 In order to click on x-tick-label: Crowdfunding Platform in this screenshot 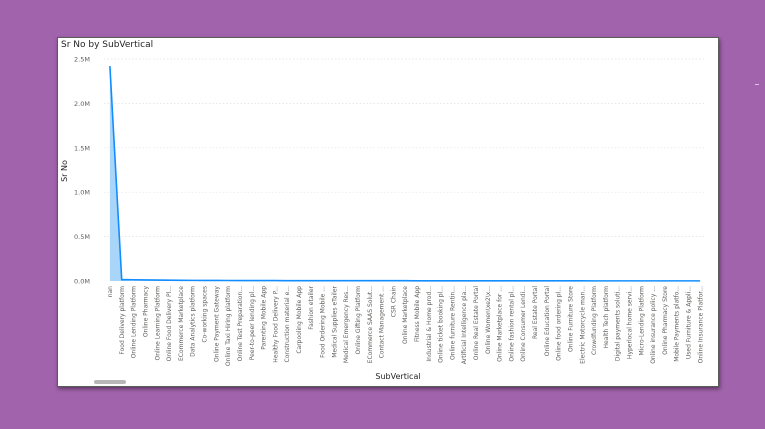, I will do `click(594, 320)`.